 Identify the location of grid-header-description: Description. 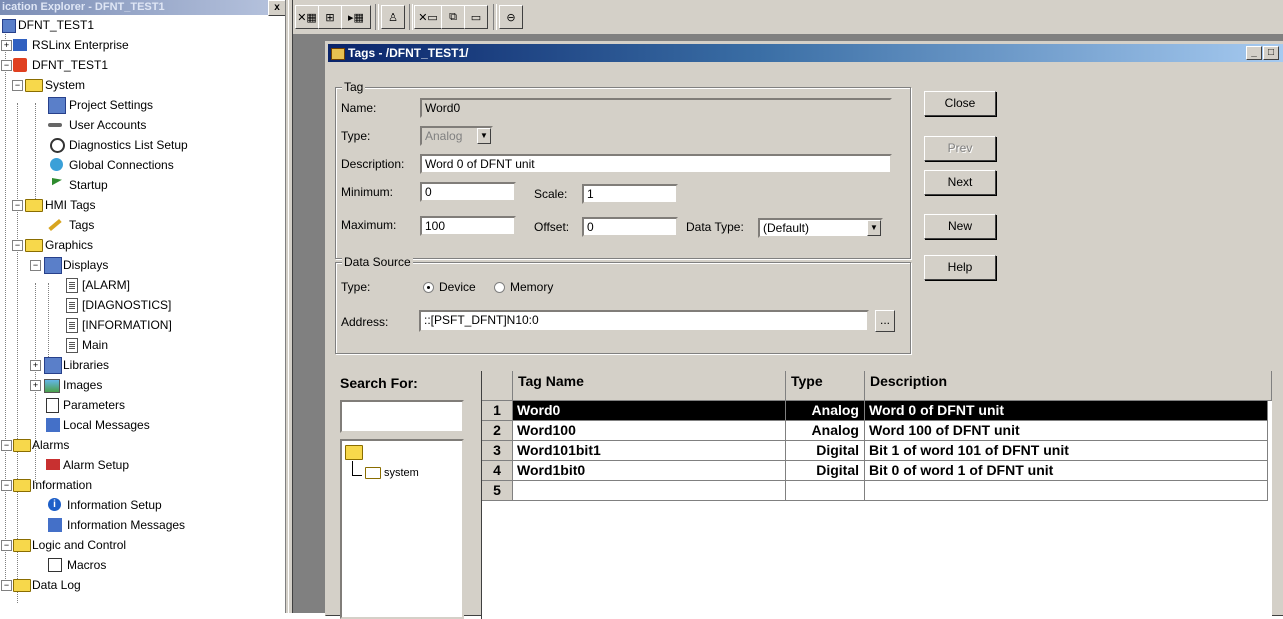
(1068, 386).